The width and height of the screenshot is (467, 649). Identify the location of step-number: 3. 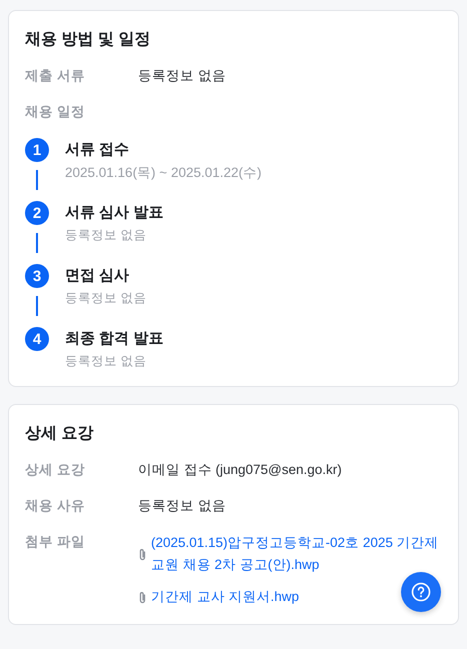
(37, 276).